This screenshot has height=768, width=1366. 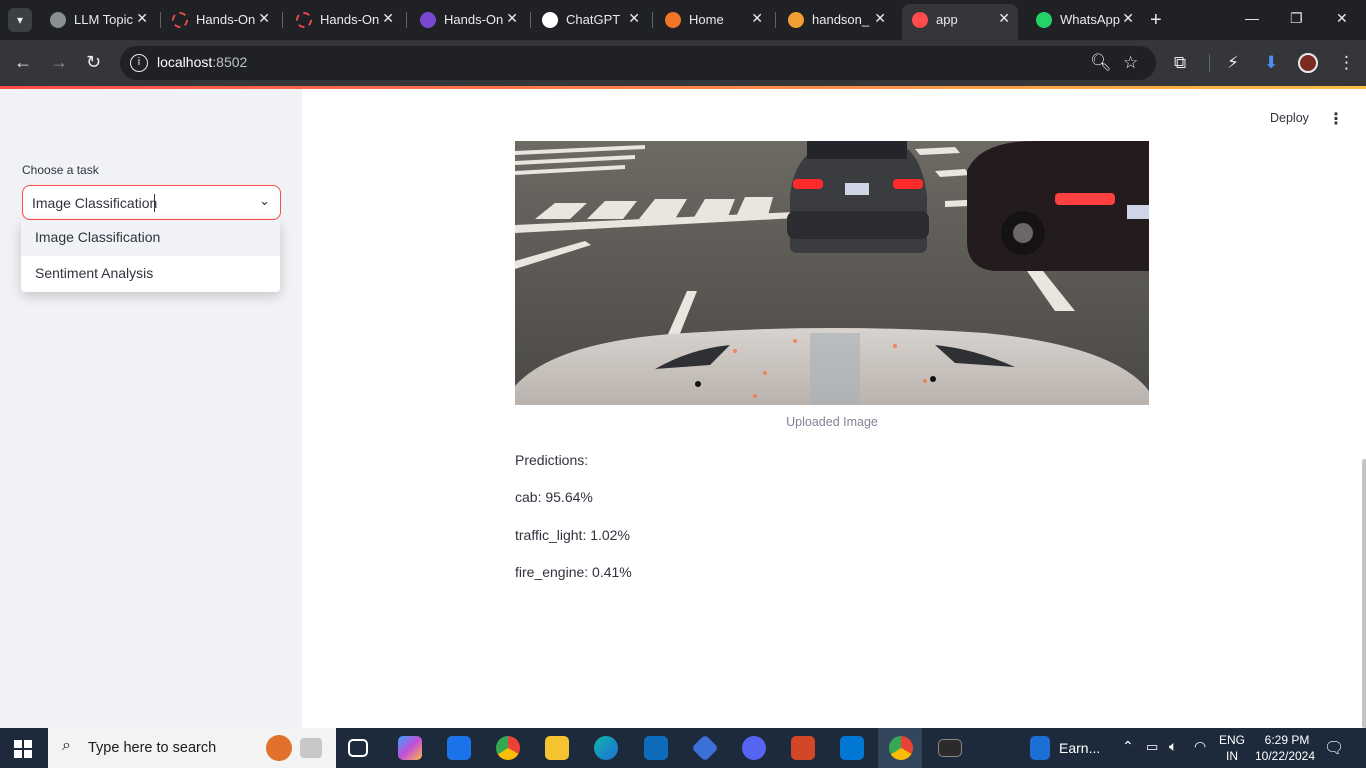 I want to click on taskbar-search-box: ⌕ Type here to search, so click(x=192, y=748).